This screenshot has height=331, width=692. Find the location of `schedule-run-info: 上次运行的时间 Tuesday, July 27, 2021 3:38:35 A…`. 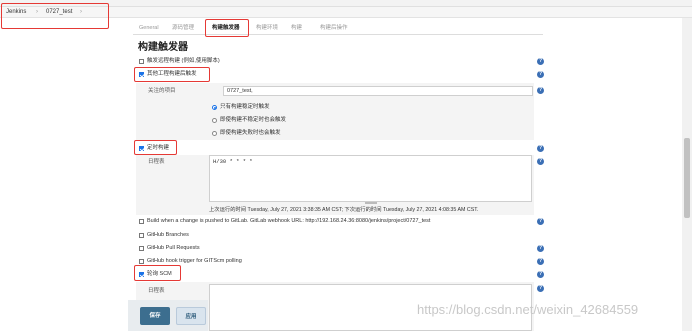

schedule-run-info: 上次运行的时间 Tuesday, July 27, 2021 3:38:35 A… is located at coordinates (344, 210).